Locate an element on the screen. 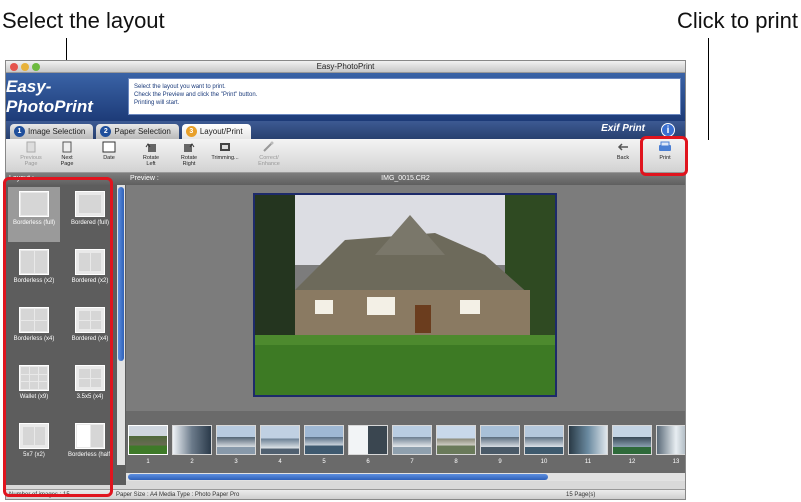 The image size is (801, 502). tab-label: Paper Selection is located at coordinates (142, 131).